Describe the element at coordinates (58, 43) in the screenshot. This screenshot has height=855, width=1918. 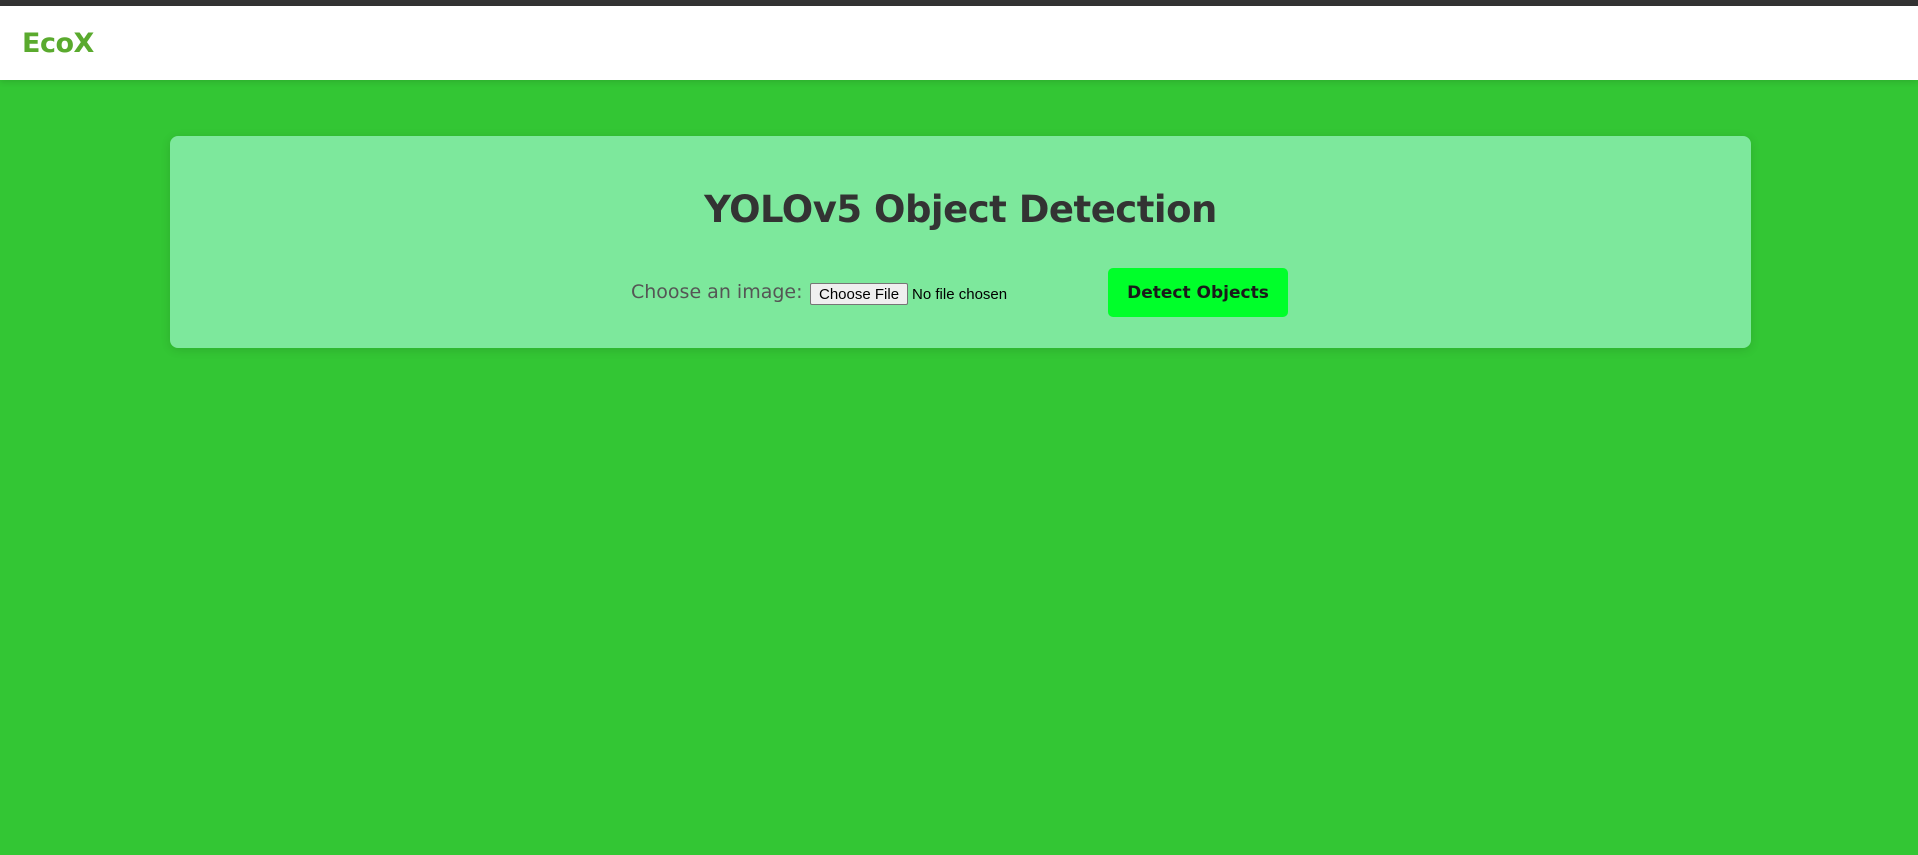
I see `brand-logo: EcoX` at that location.